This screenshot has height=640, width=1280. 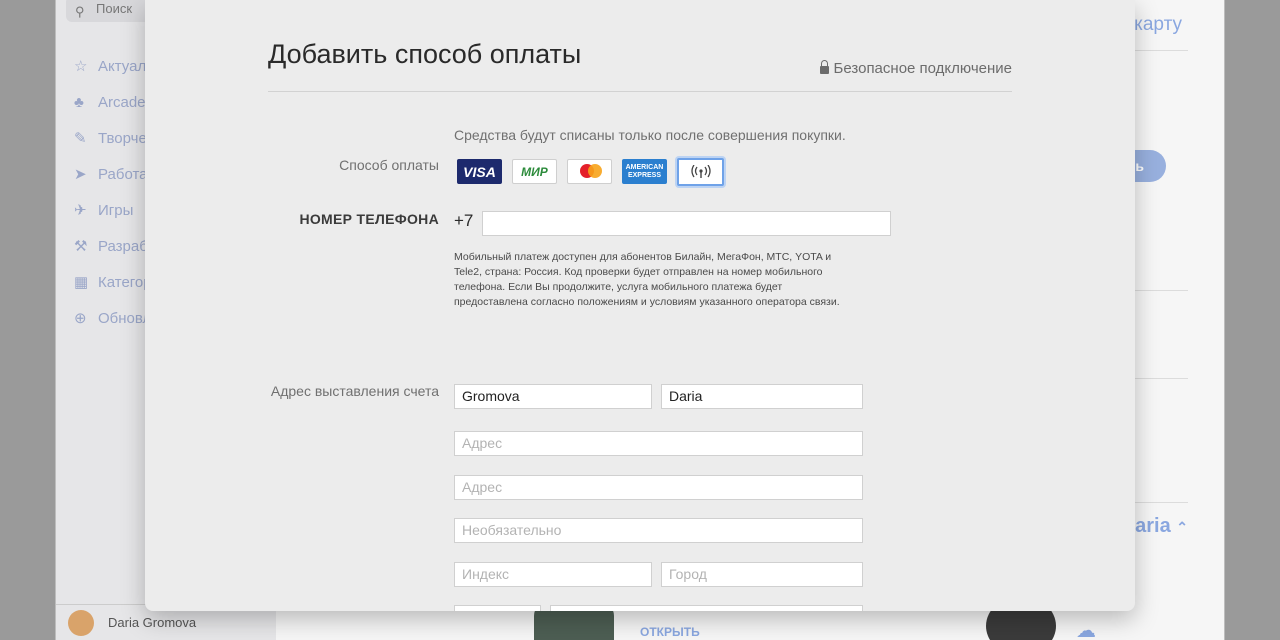 I want to click on amex-card-option: AMERICAN EXPRESS, so click(x=644, y=171).